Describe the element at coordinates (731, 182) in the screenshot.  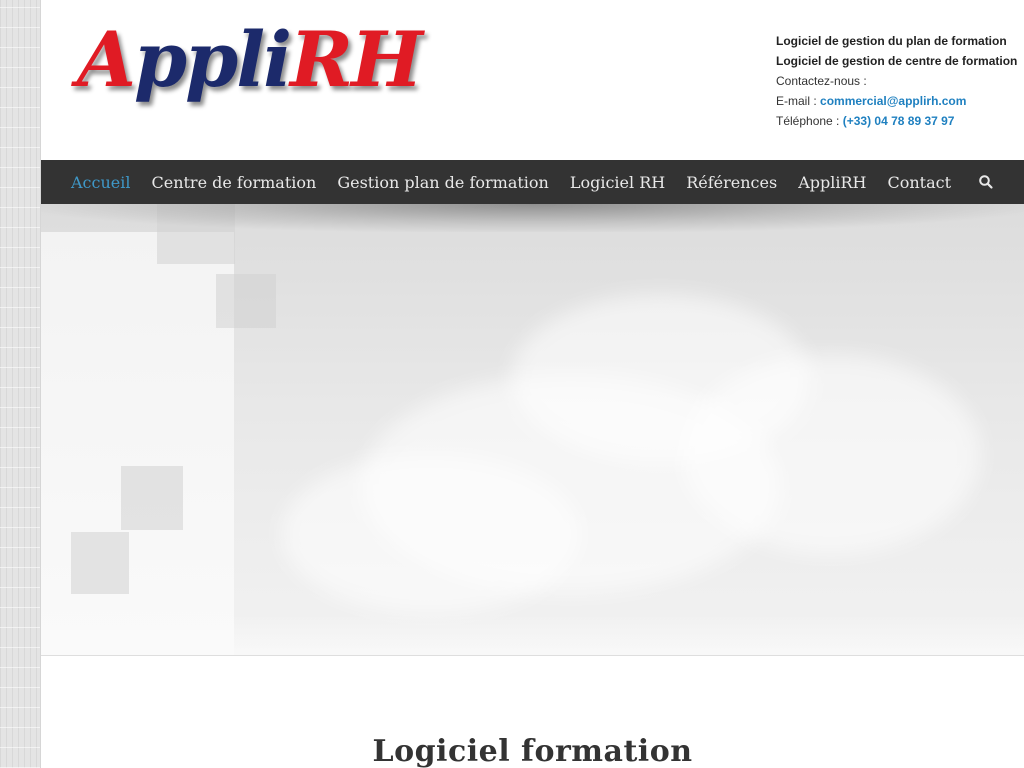
I see `nav-item-references: Références` at that location.